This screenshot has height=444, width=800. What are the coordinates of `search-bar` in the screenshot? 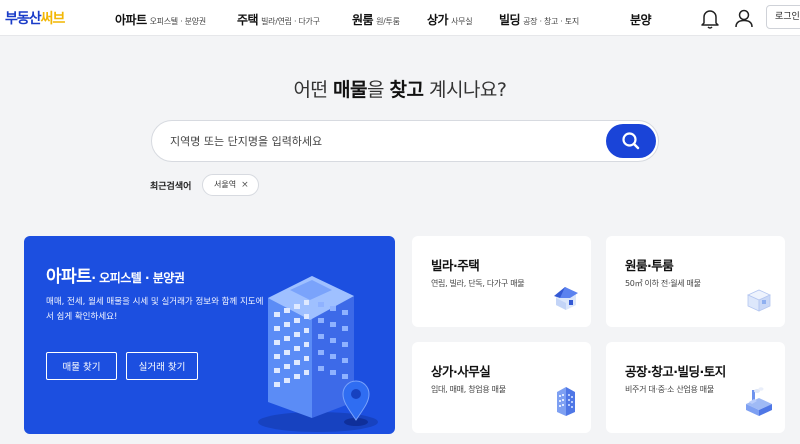 It's located at (405, 141).